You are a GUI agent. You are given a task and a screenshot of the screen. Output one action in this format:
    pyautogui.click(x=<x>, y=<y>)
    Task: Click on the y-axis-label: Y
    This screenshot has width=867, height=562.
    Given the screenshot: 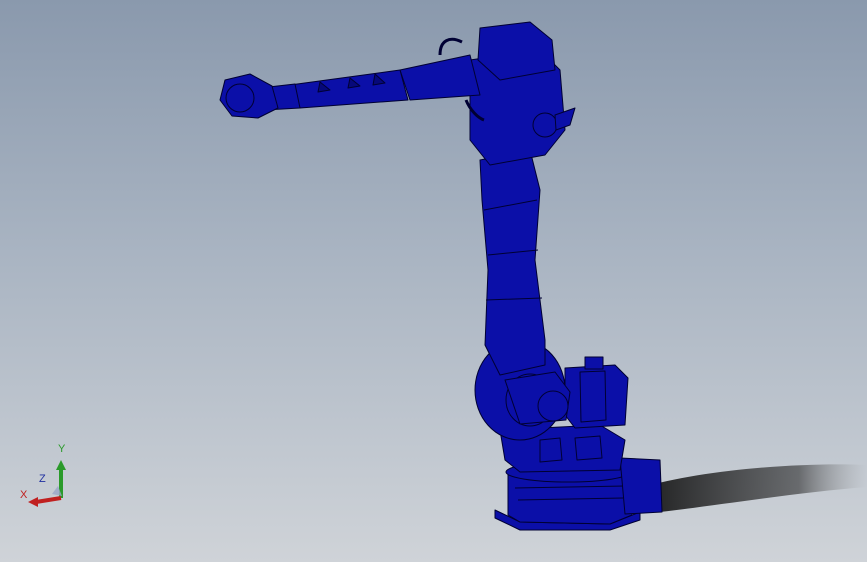 What is the action you would take?
    pyautogui.click(x=62, y=449)
    